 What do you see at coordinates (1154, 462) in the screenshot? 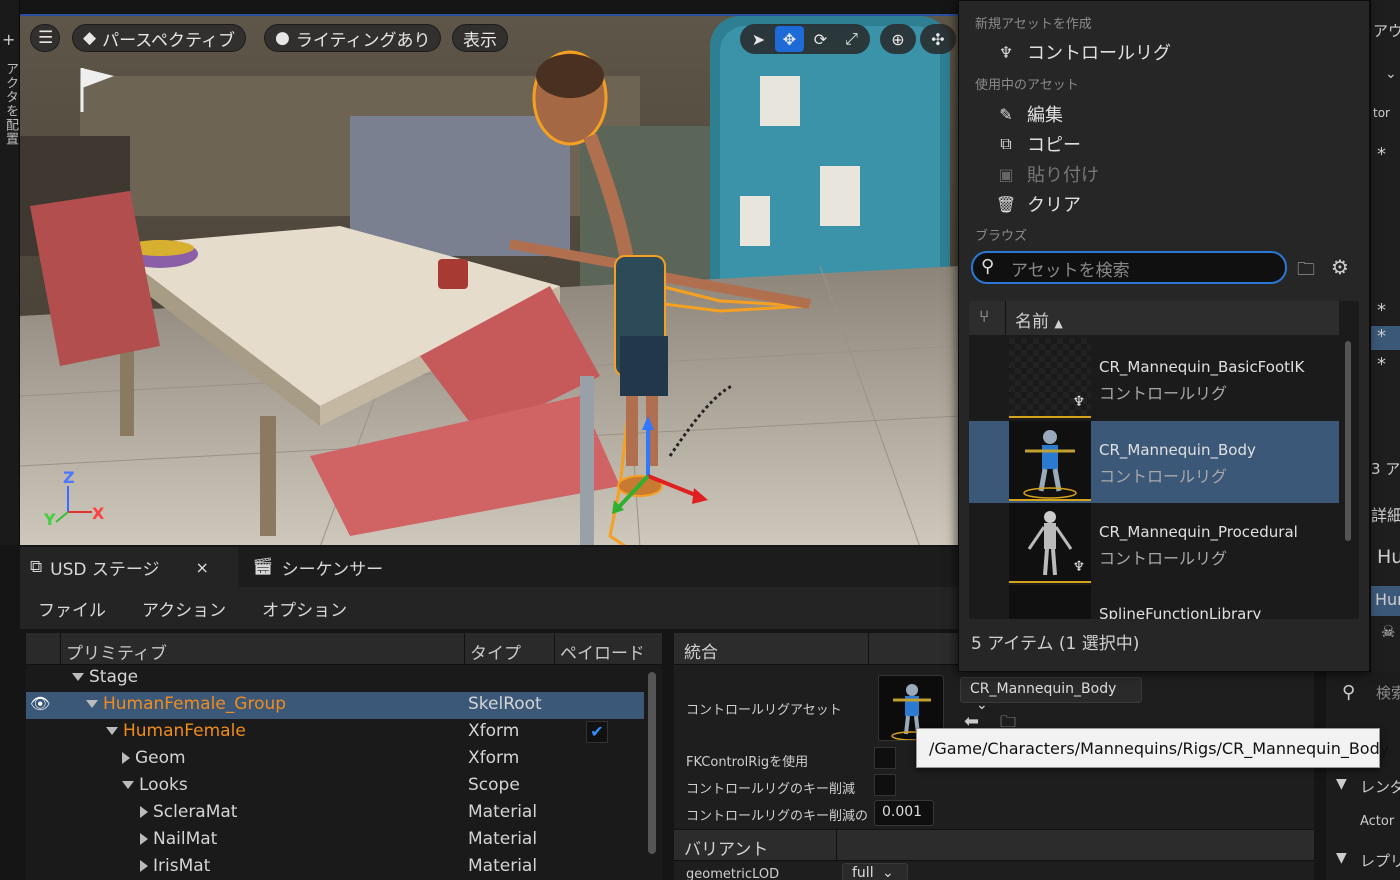
I see `asset-row-selected: CR_Mannequin_Body コントロールリグ` at bounding box center [1154, 462].